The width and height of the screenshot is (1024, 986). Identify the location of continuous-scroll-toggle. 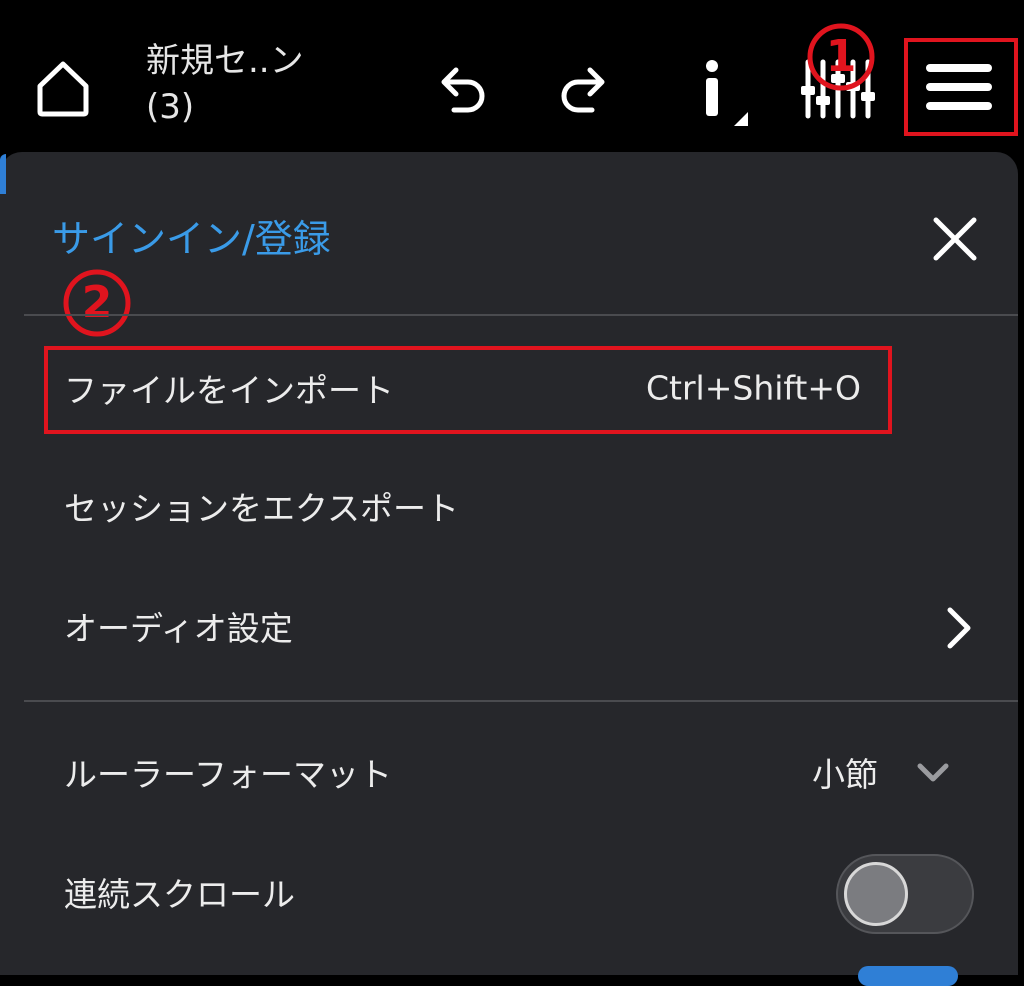
(905, 894).